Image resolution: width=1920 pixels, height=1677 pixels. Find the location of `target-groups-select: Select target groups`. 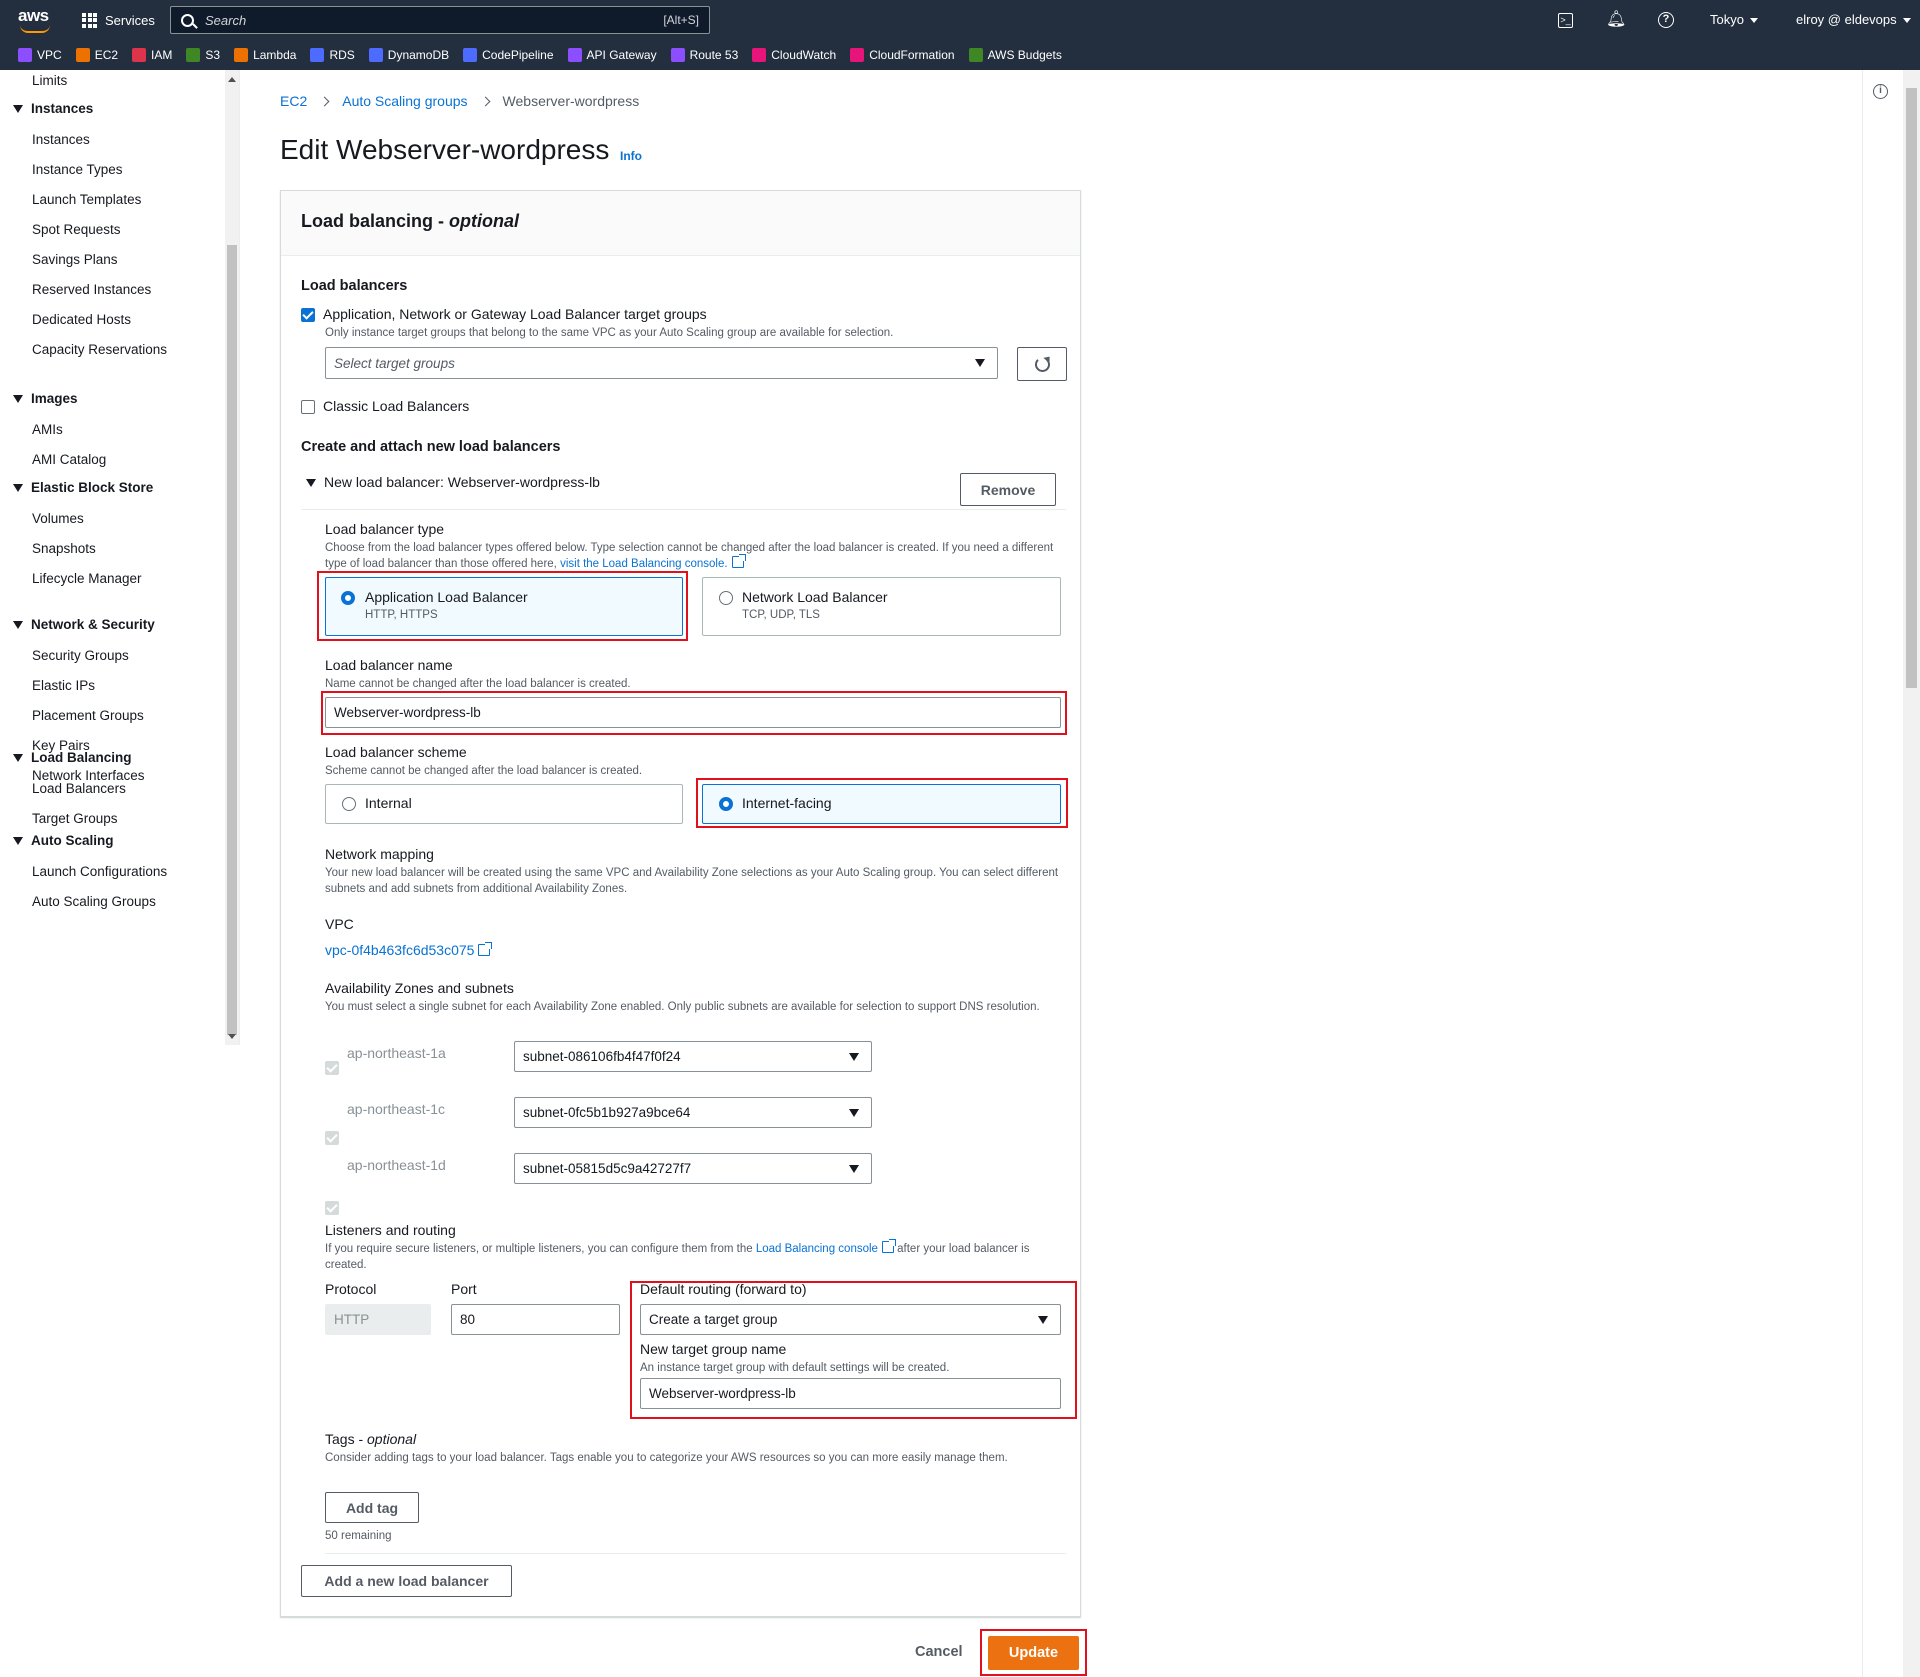

target-groups-select: Select target groups is located at coordinates (661, 363).